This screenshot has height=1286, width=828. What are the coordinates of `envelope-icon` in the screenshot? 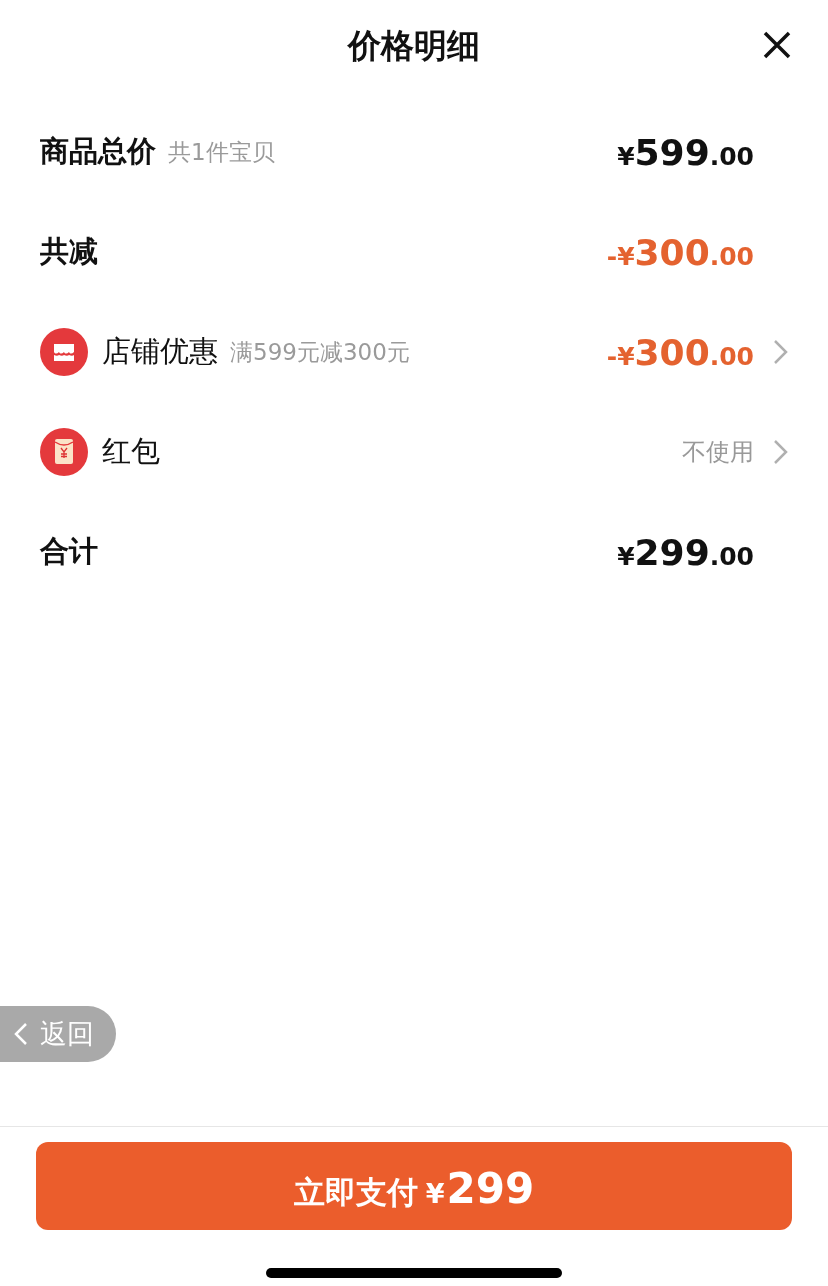 It's located at (64, 452).